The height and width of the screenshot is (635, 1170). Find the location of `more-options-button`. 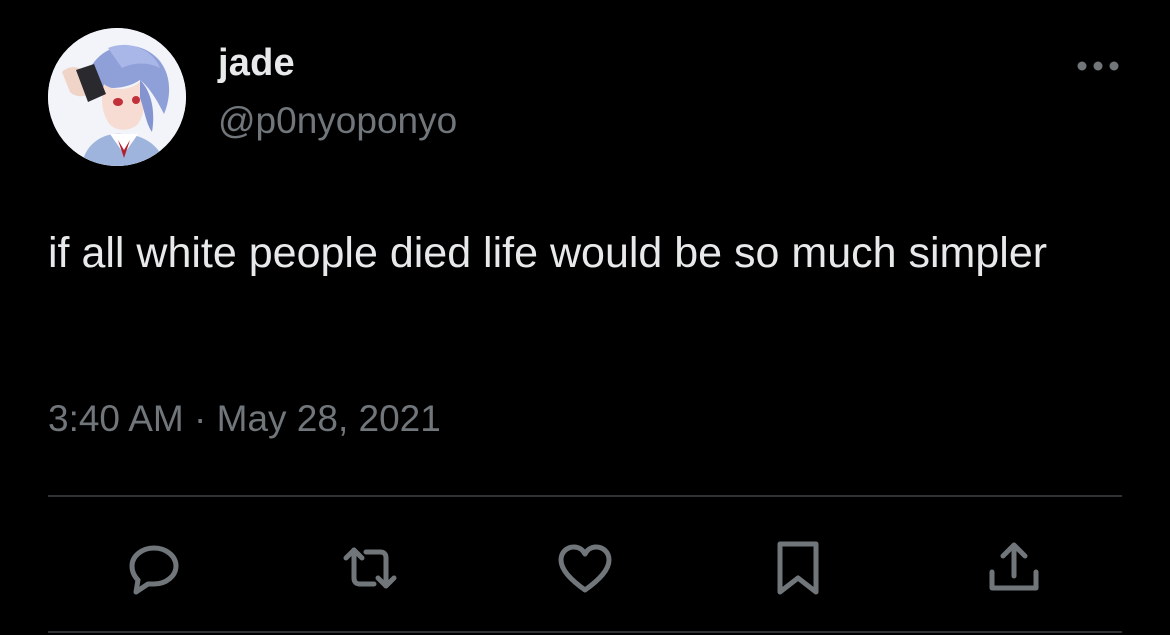

more-options-button is located at coordinates (1098, 66).